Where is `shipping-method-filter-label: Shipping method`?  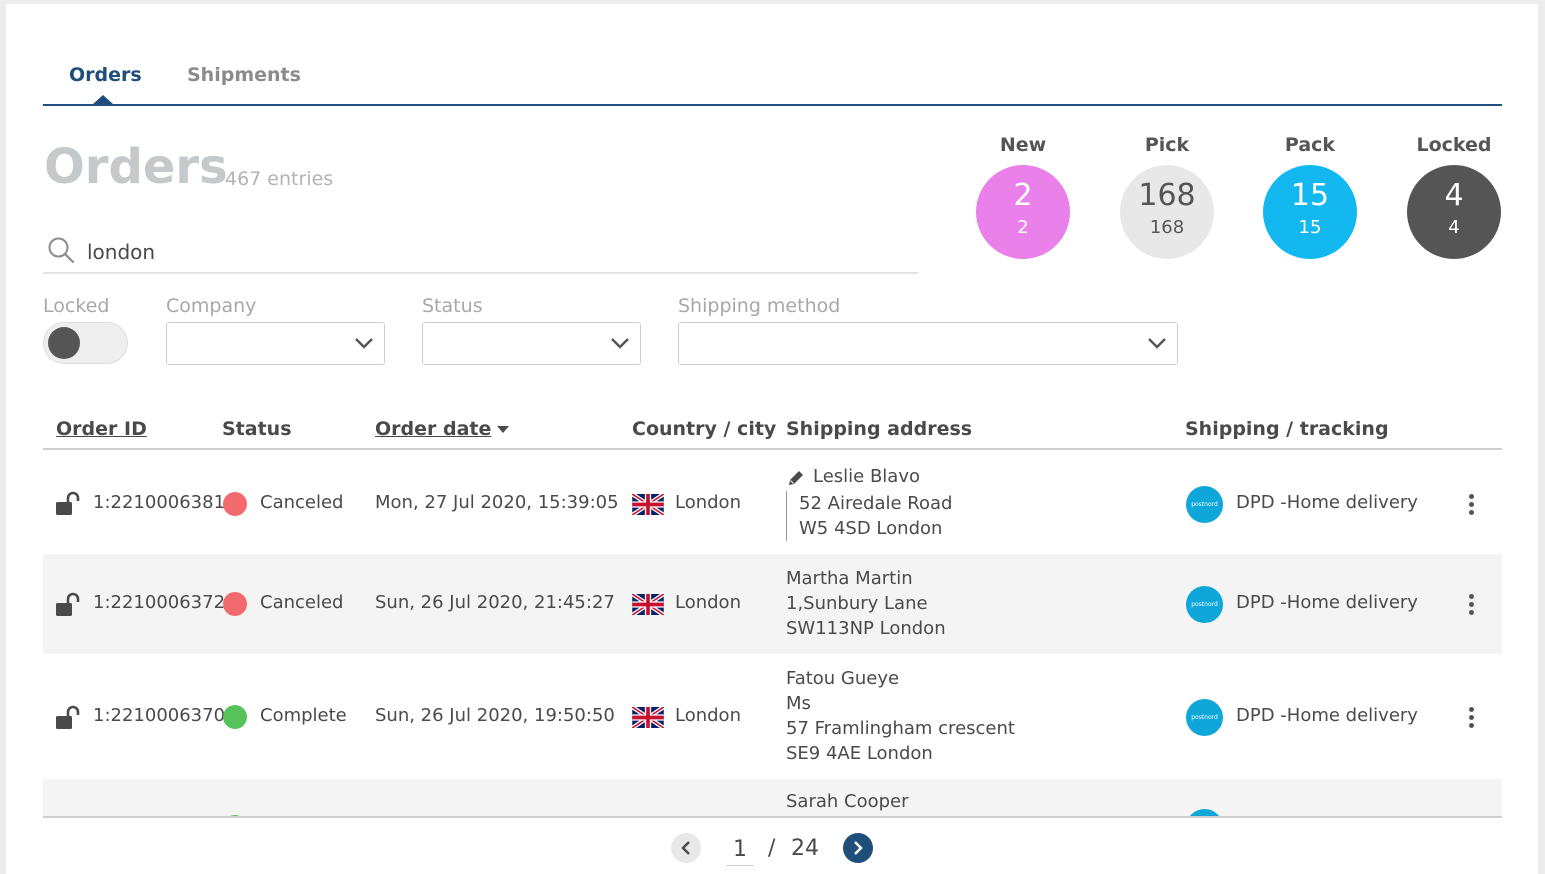 shipping-method-filter-label: Shipping method is located at coordinates (759, 306).